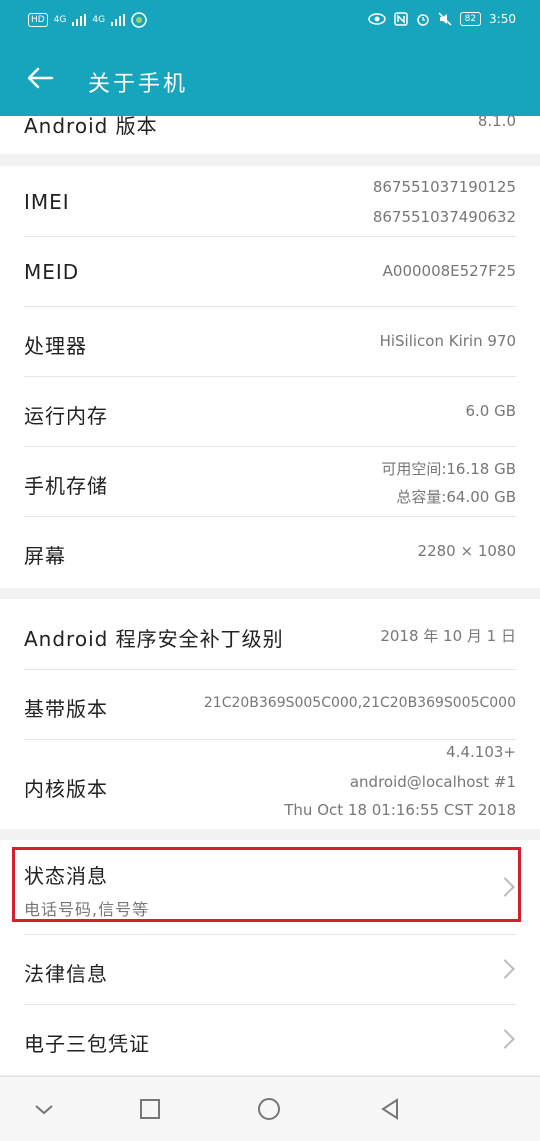 This screenshot has height=1141, width=540. I want to click on network-type-1: 4G, so click(60, 20).